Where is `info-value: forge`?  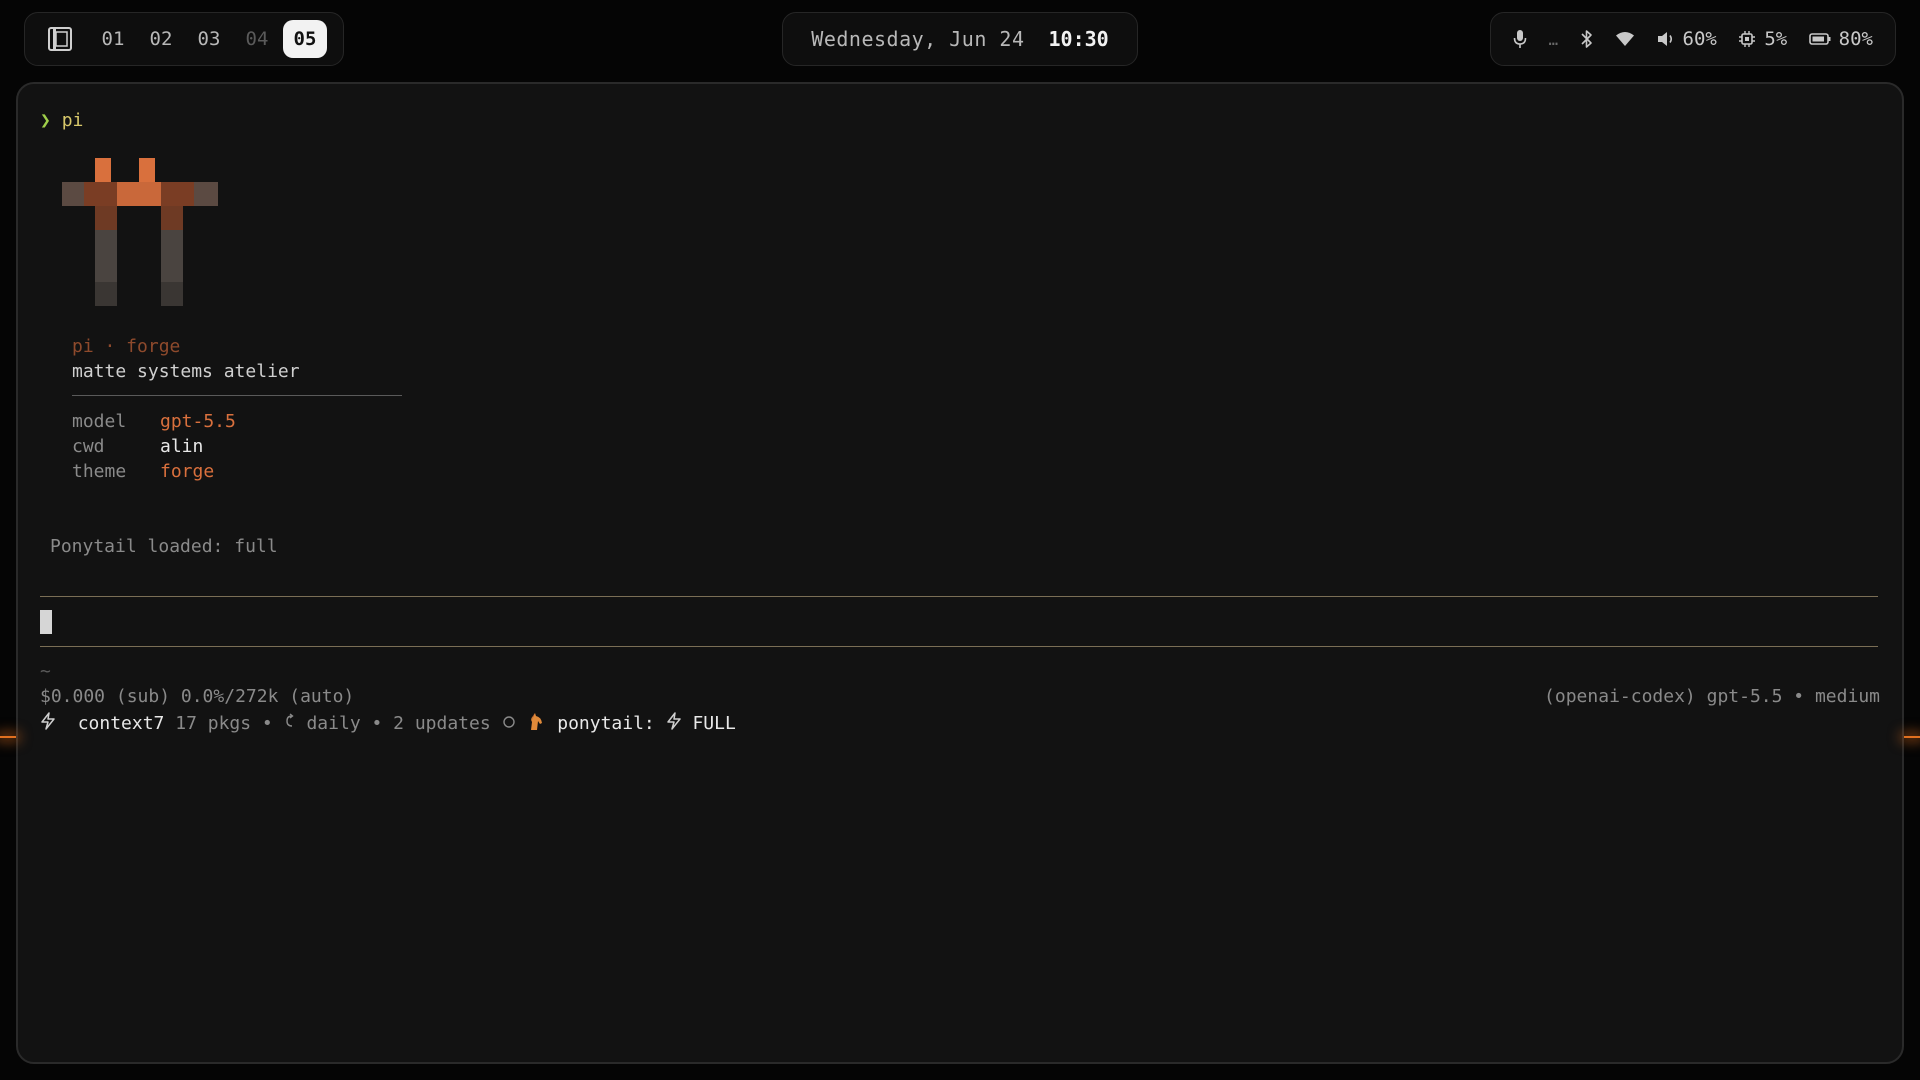 info-value: forge is located at coordinates (187, 471).